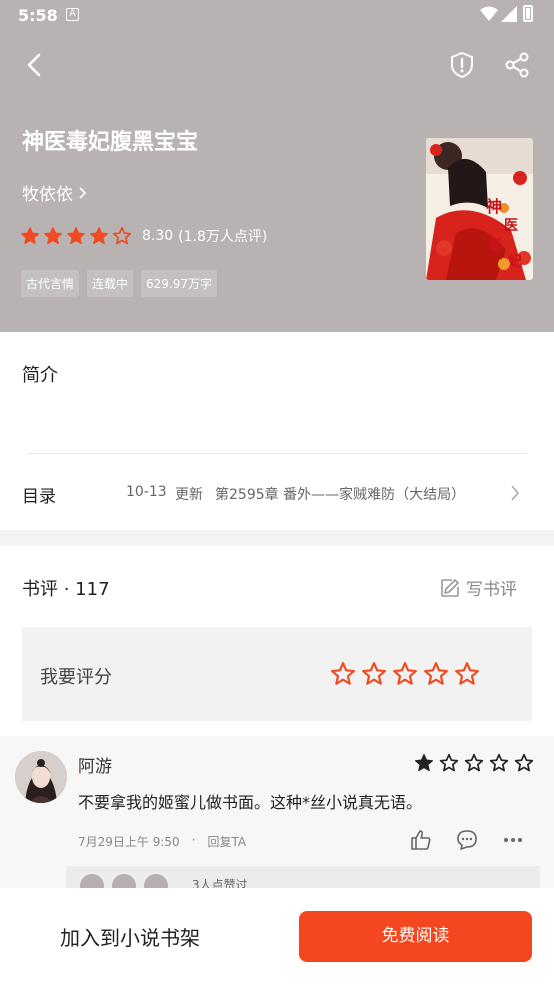 The width and height of the screenshot is (554, 984). What do you see at coordinates (72, 14) in the screenshot?
I see `notification-a-icon: A` at bounding box center [72, 14].